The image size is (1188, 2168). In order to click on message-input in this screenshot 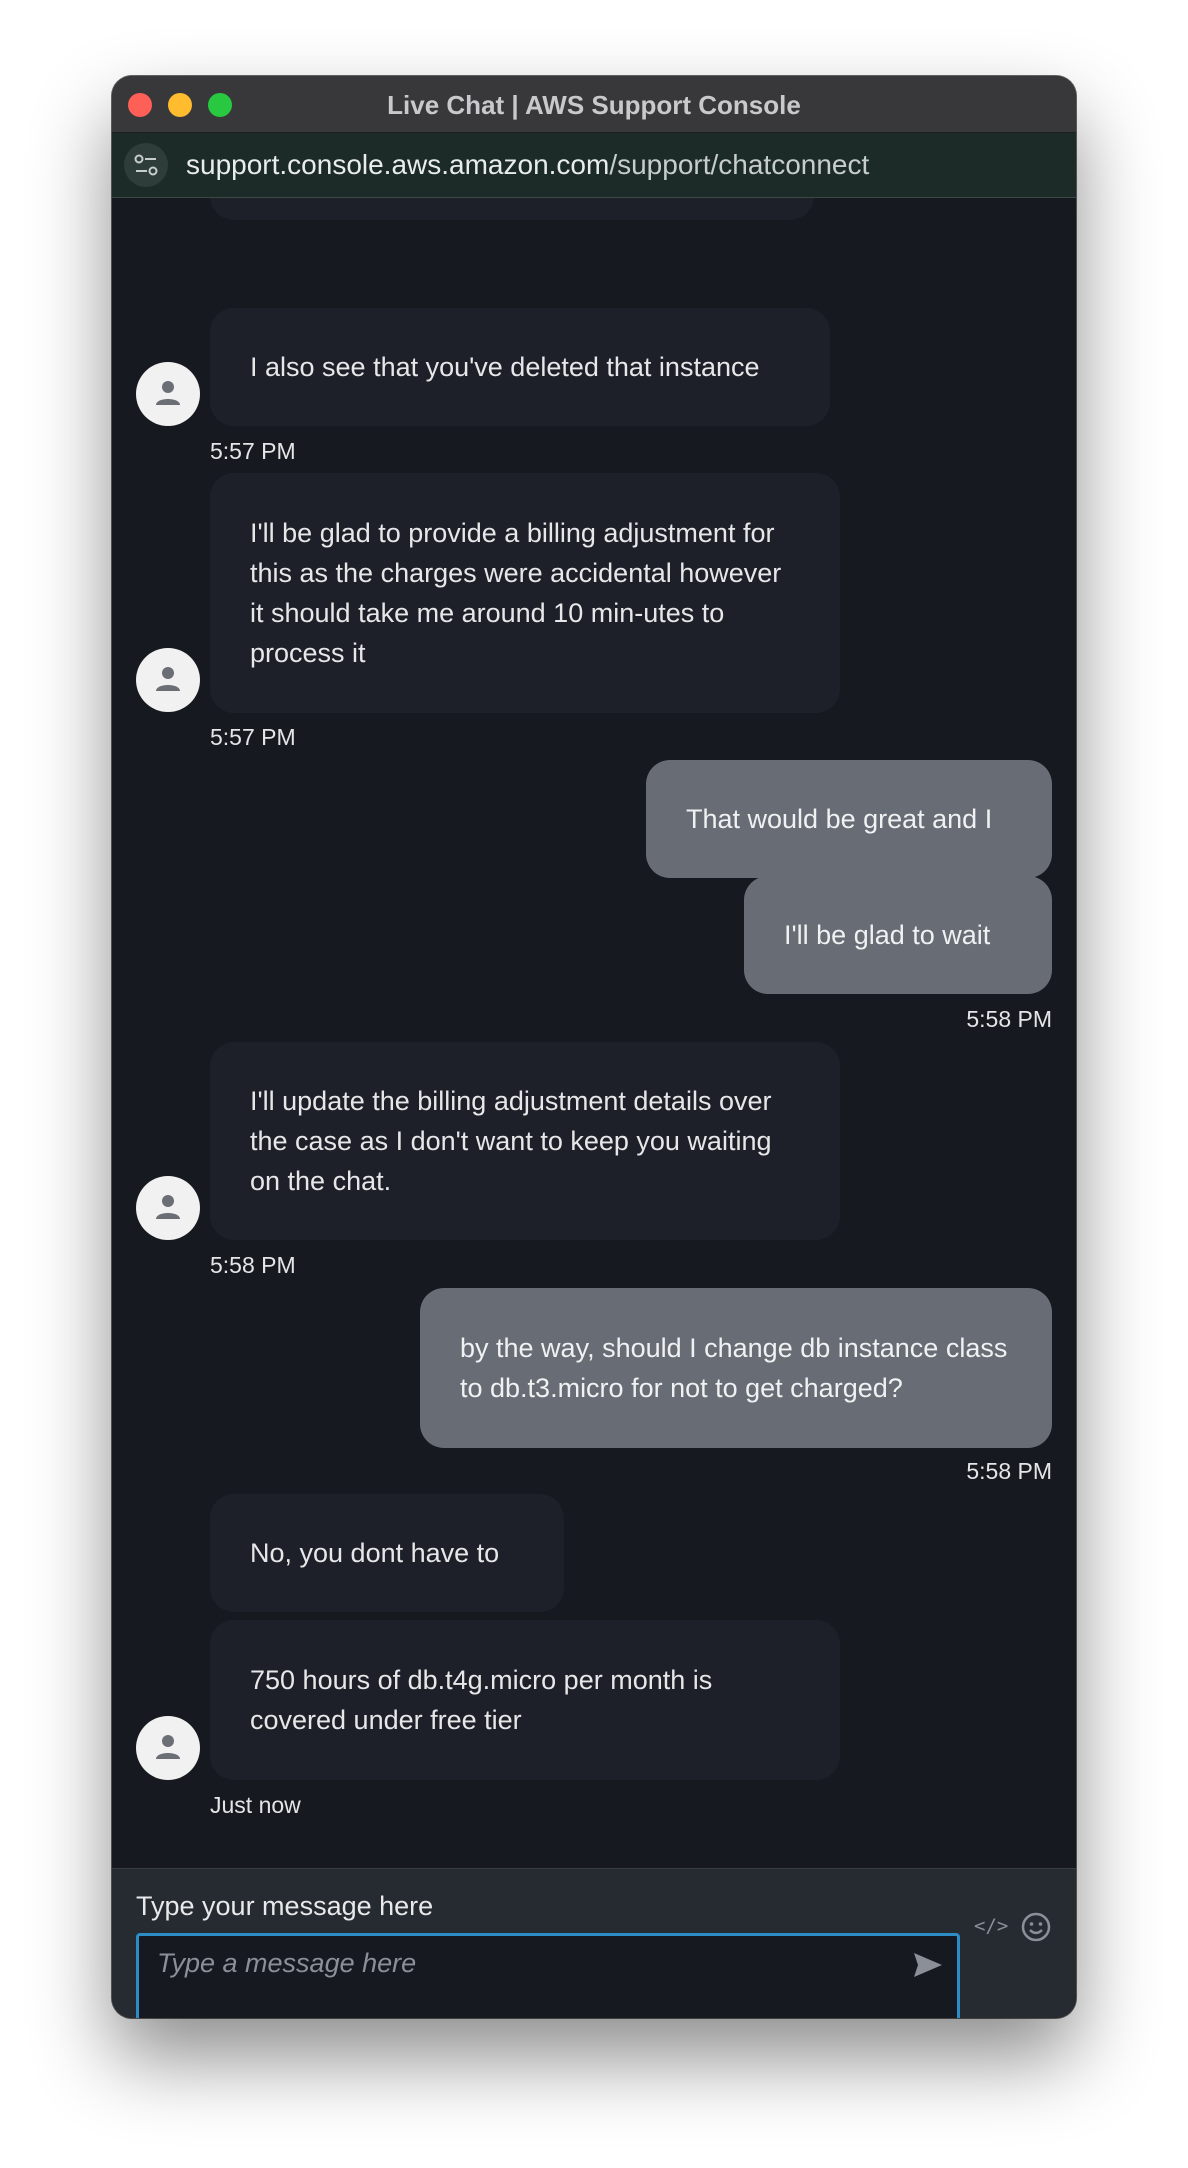, I will do `click(548, 1975)`.